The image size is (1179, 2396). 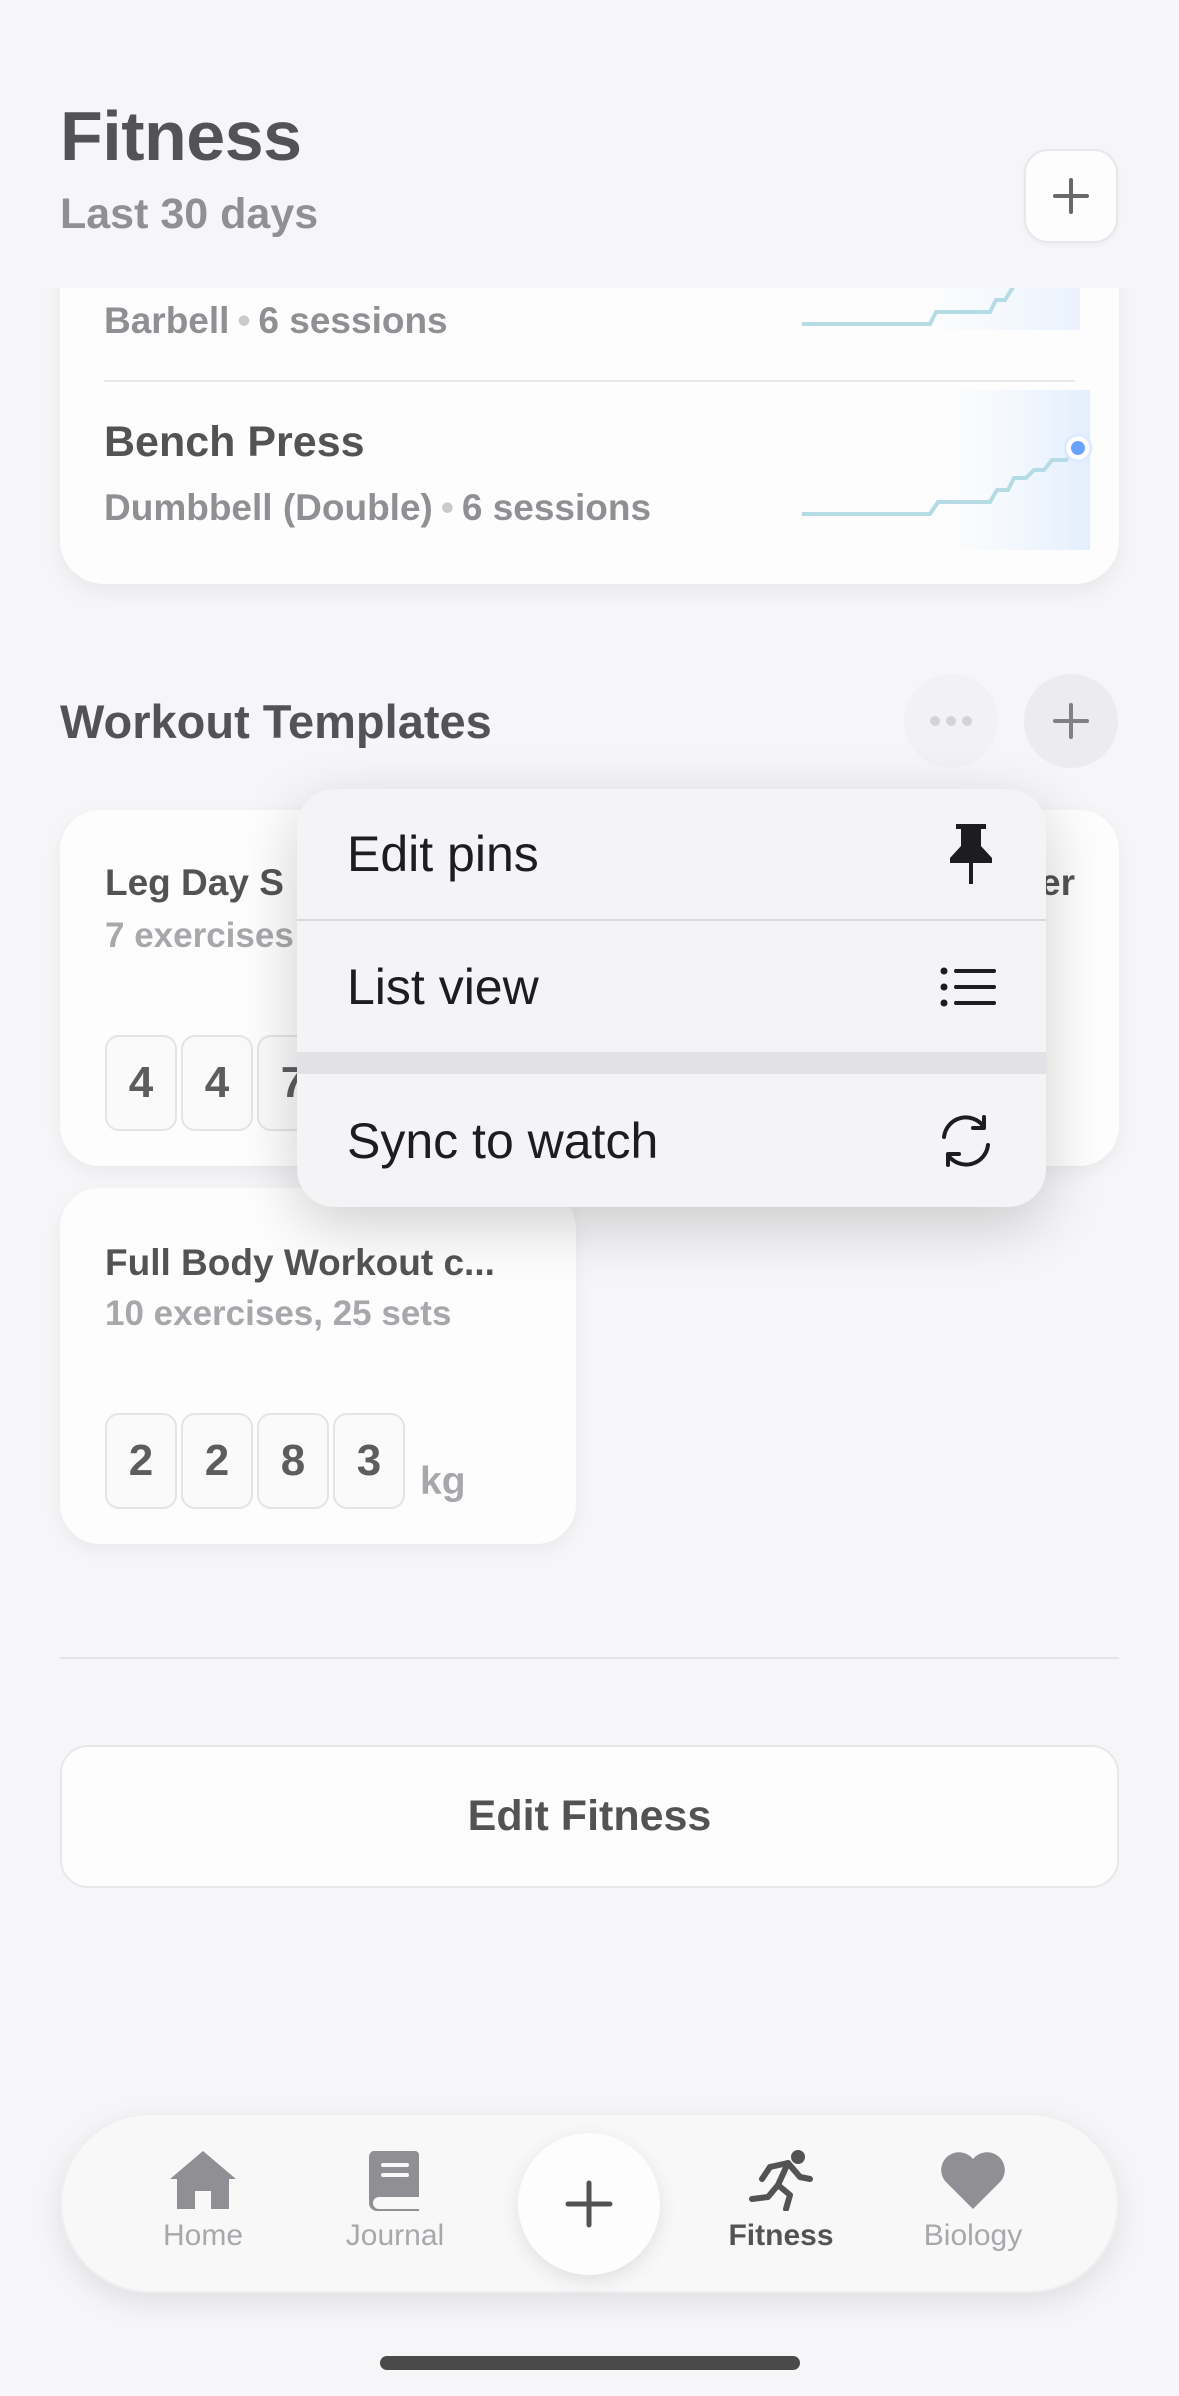 I want to click on digit-box: 3, so click(x=369, y=1461).